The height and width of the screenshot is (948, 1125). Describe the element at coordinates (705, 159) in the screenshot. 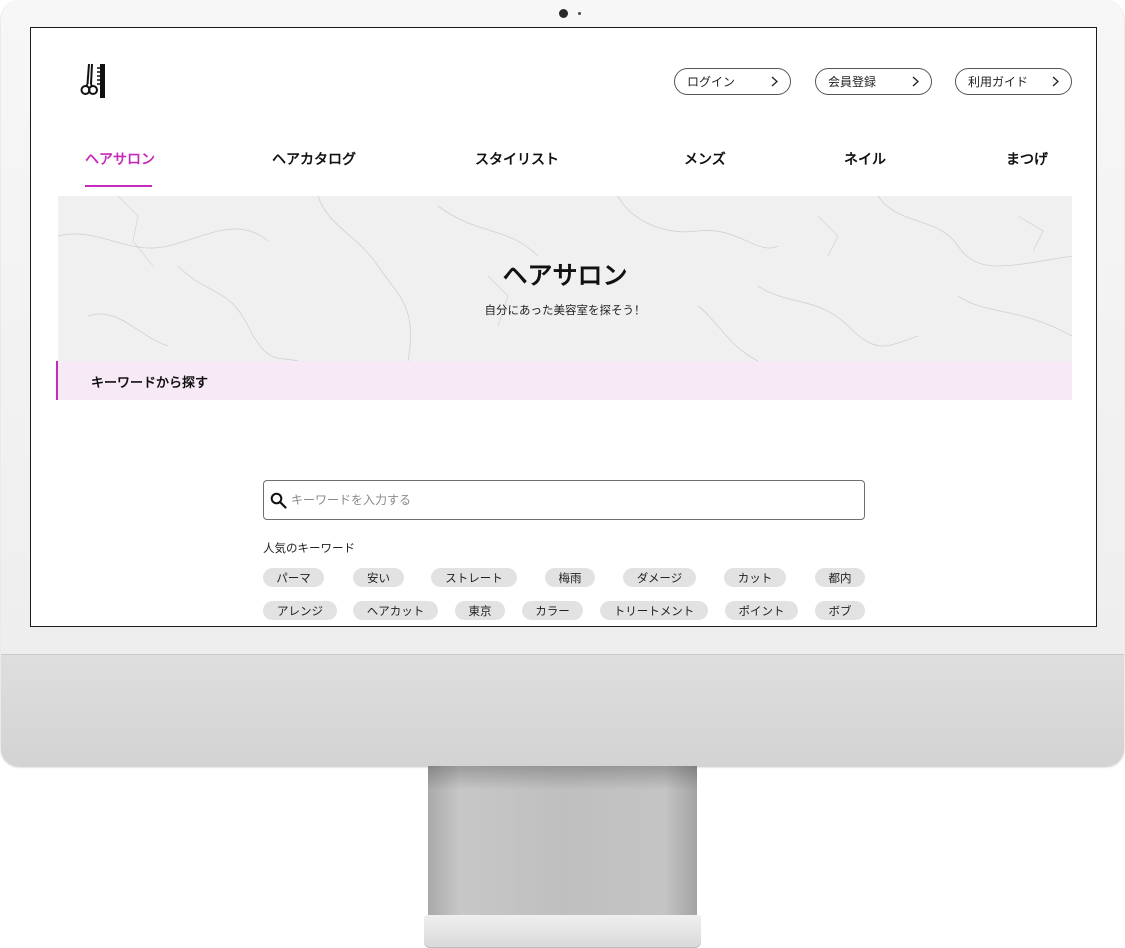

I see `tab-mens: メンズ` at that location.